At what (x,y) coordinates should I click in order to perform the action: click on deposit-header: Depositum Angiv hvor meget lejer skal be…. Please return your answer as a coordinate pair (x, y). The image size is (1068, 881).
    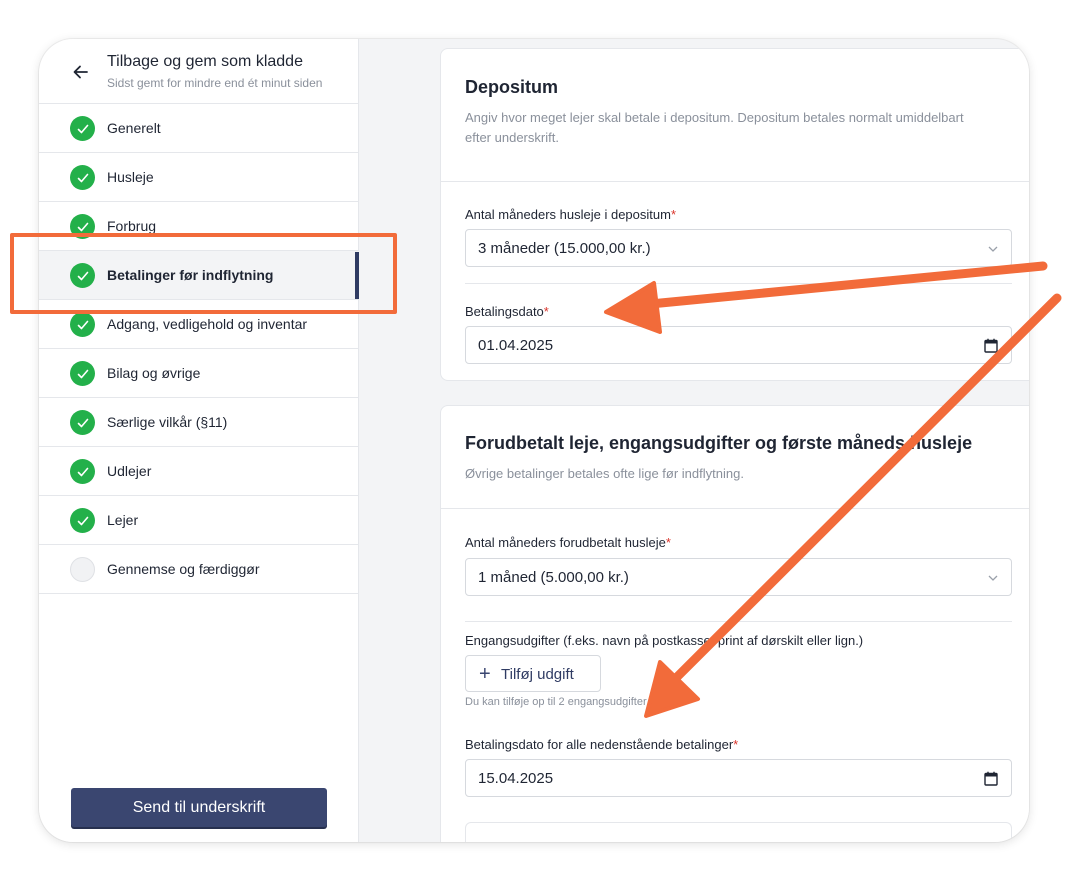
    Looking at the image, I should click on (735, 115).